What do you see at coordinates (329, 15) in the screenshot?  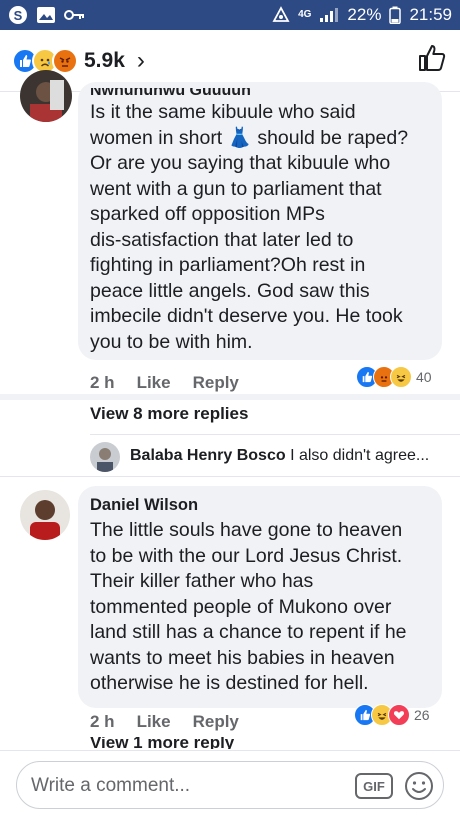 I see `signal-icon` at bounding box center [329, 15].